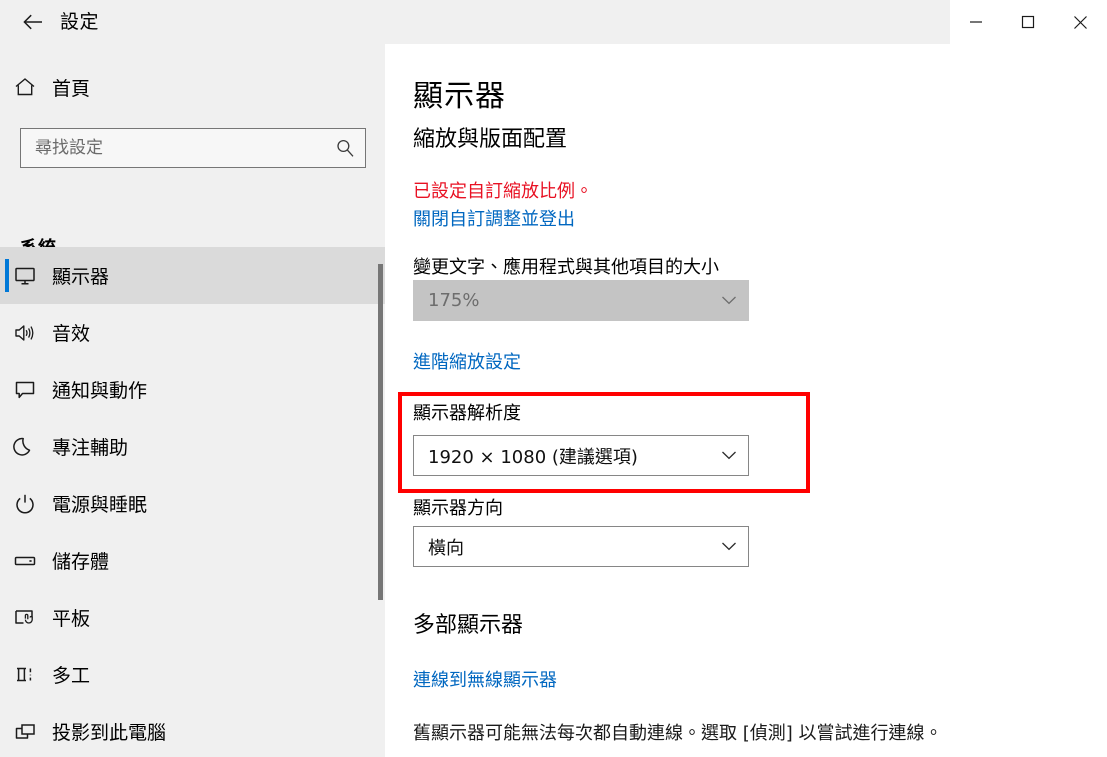  What do you see at coordinates (468, 625) in the screenshot?
I see `multi-display-title: 多部顯示器` at bounding box center [468, 625].